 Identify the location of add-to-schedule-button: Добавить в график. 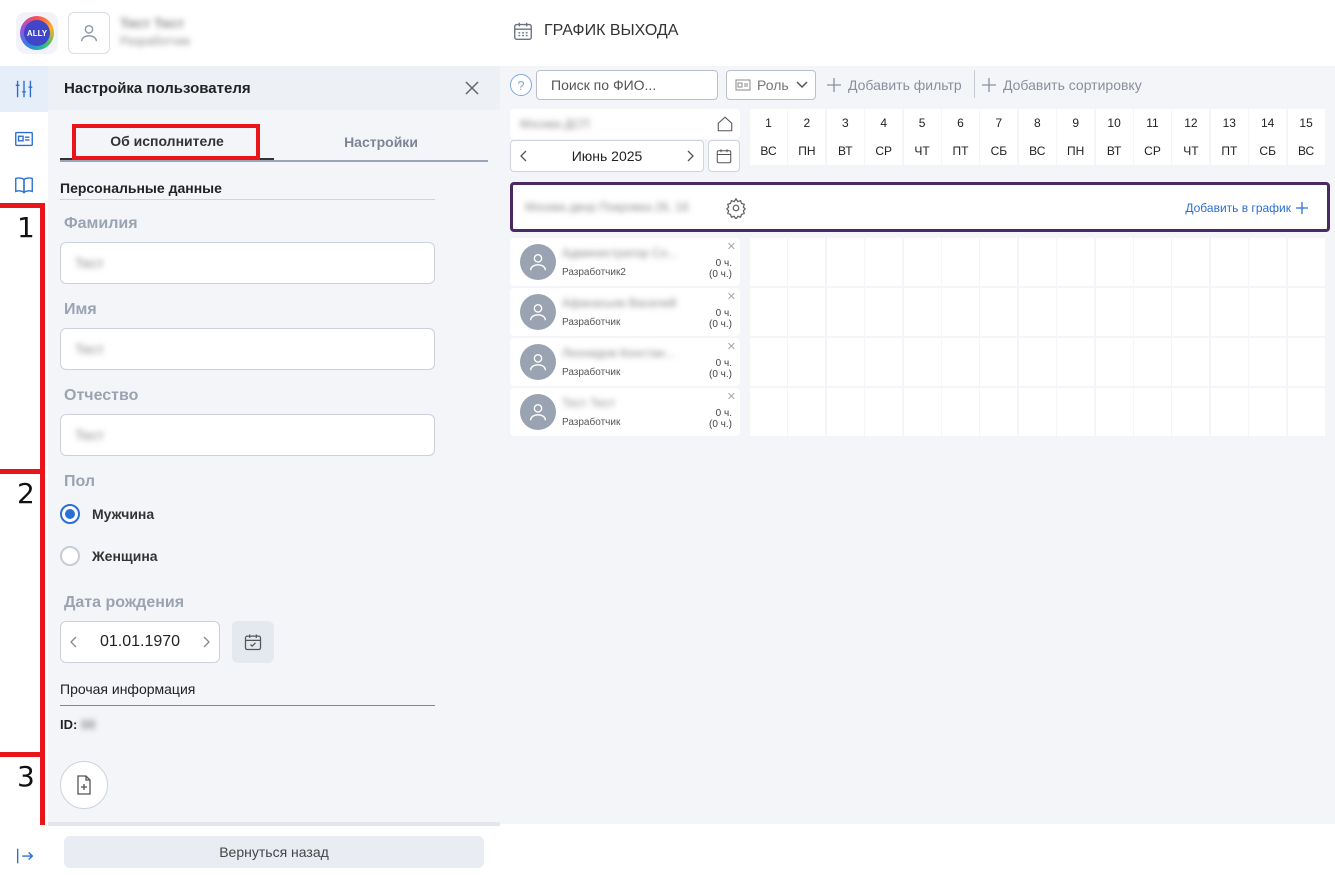
(1247, 208).